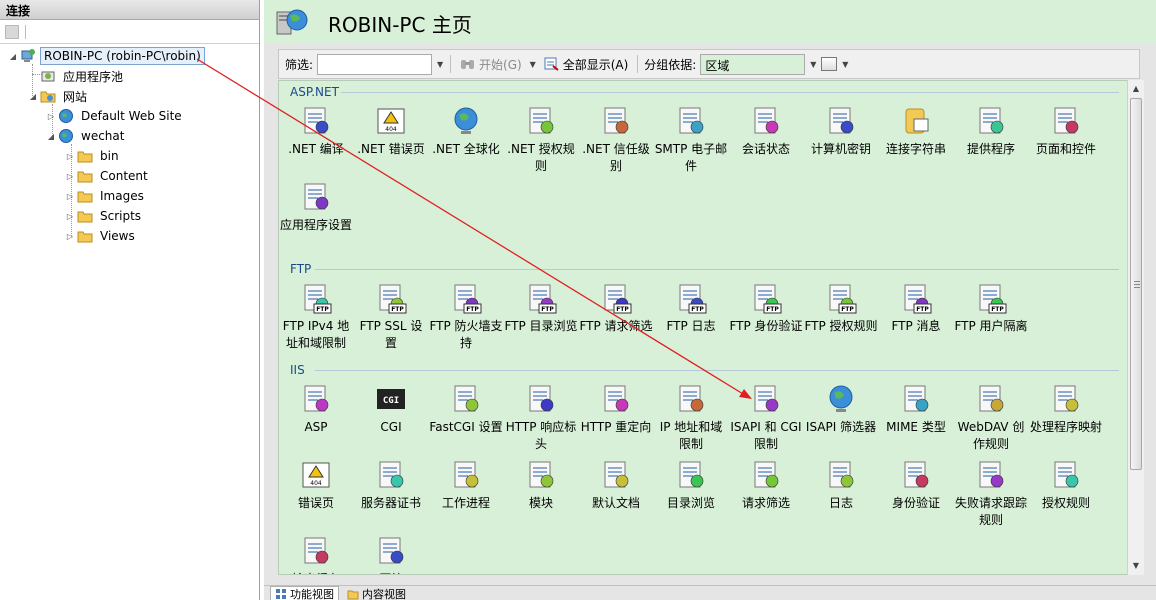  I want to click on scroll-up-icon: ▲, so click(1136, 89).